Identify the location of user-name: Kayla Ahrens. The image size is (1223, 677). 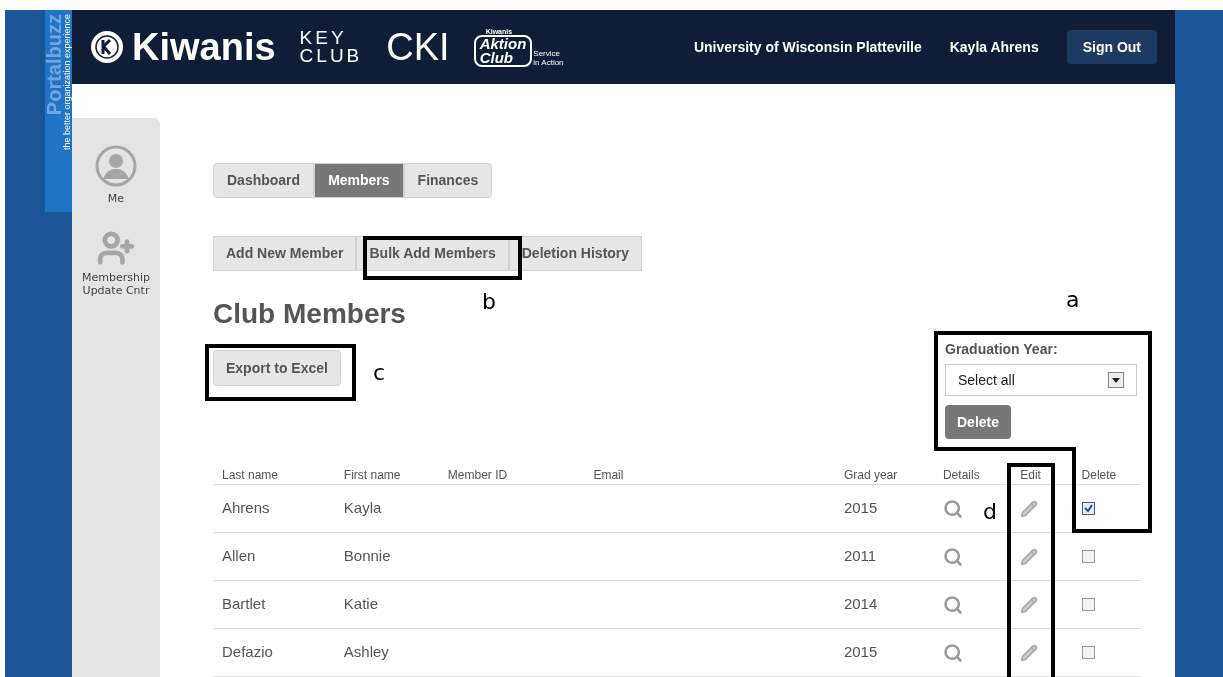
(994, 47).